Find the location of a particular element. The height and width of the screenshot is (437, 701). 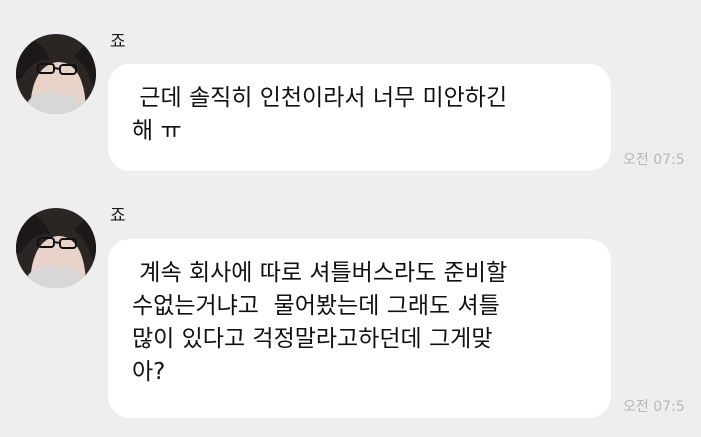

message-text-line: 근데 솔직히 인천이라서 너무 미안하긴 is located at coordinates (320, 98).